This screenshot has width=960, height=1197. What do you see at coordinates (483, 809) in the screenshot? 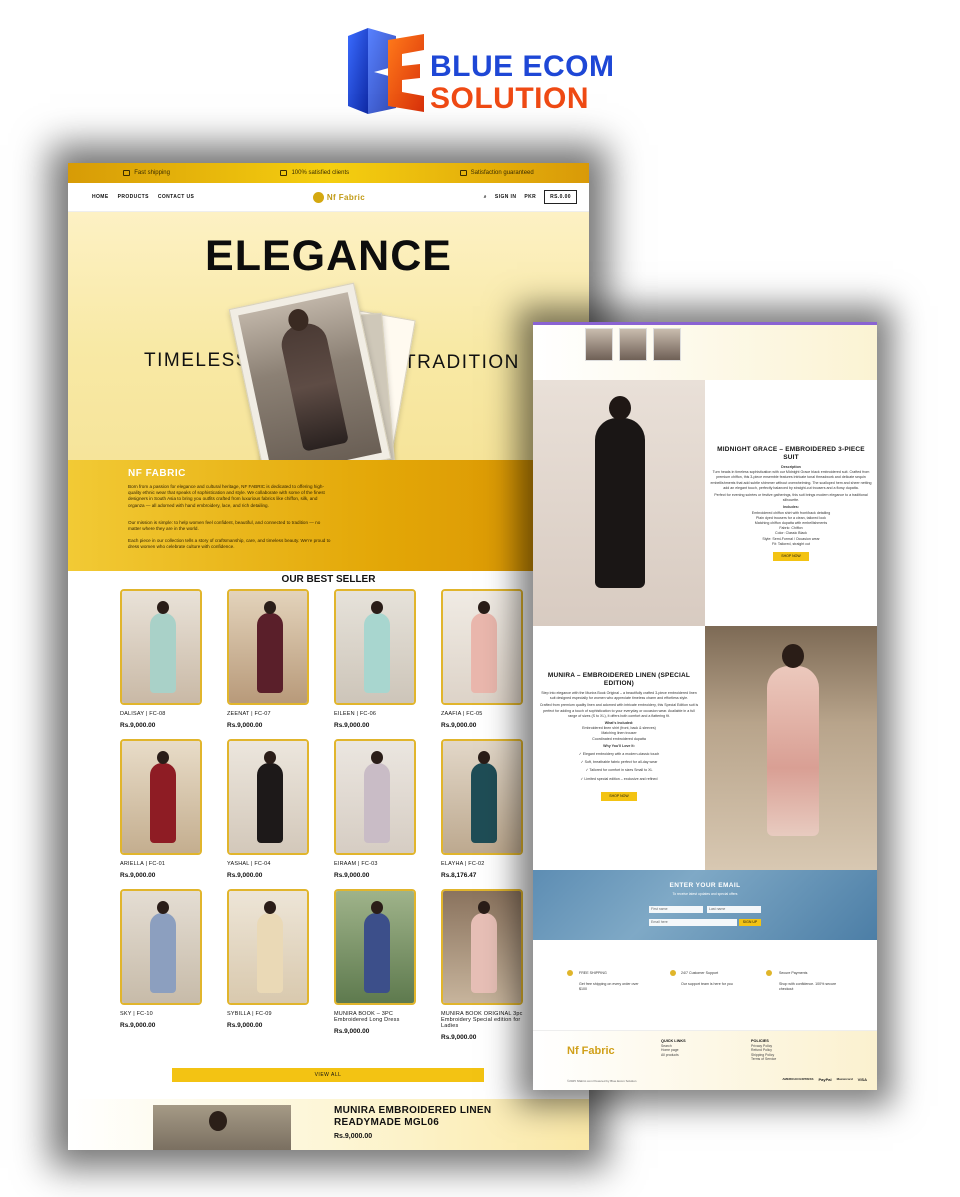
I see `product-card: ELAYHA | FC-02 Rs.8,176.47` at bounding box center [483, 809].